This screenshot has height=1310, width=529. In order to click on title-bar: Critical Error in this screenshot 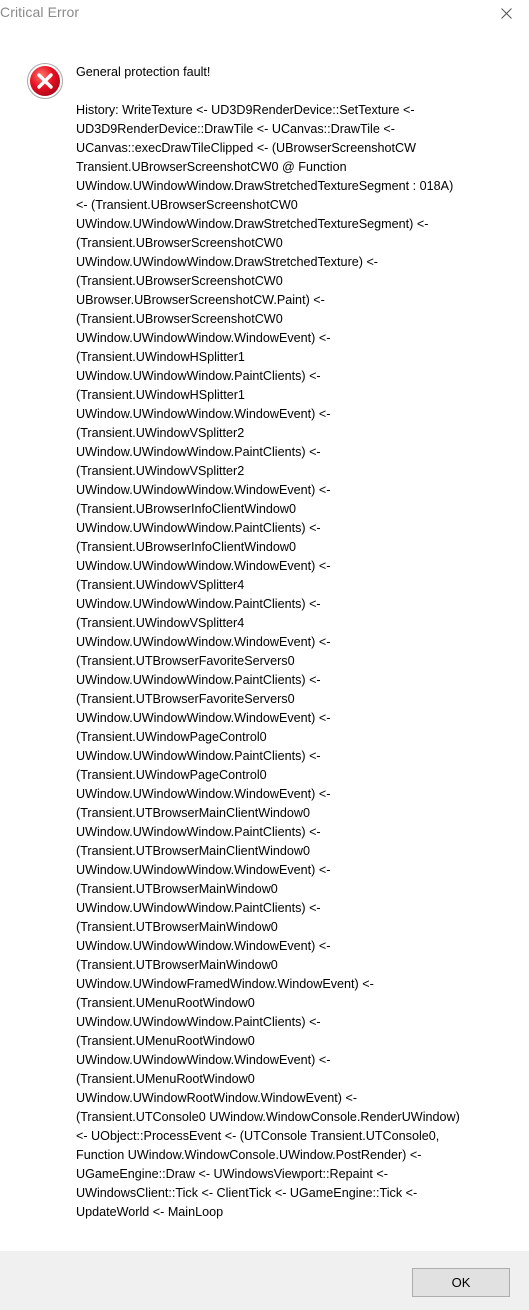, I will do `click(264, 13)`.